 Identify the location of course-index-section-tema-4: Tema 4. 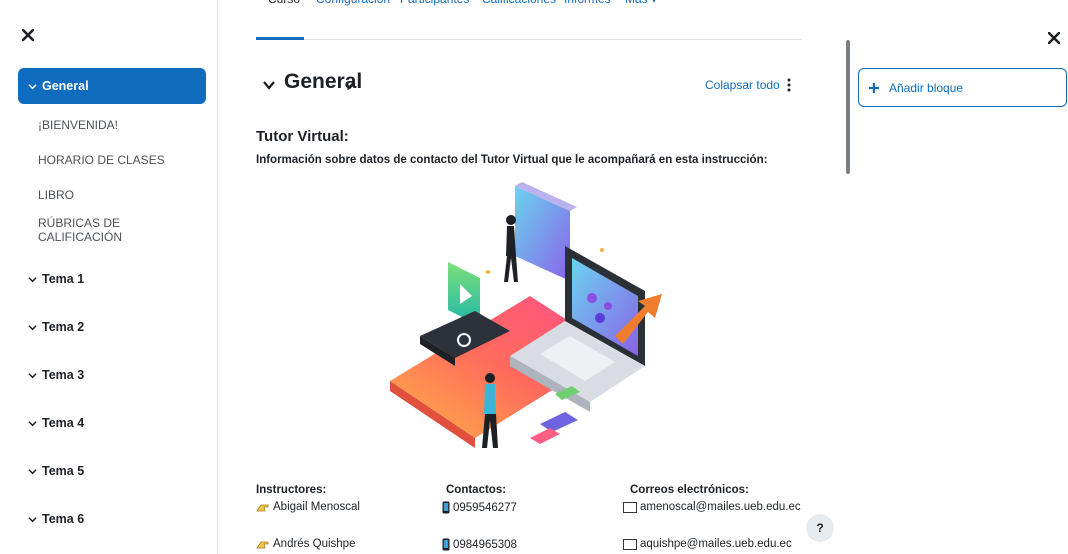
(112, 423).